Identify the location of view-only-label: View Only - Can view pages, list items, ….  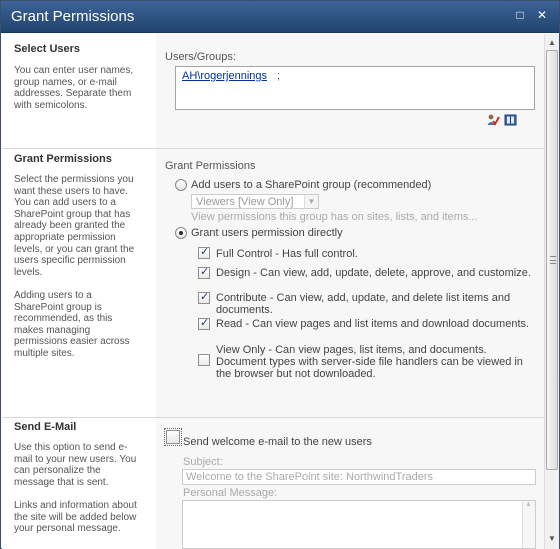
(369, 362).